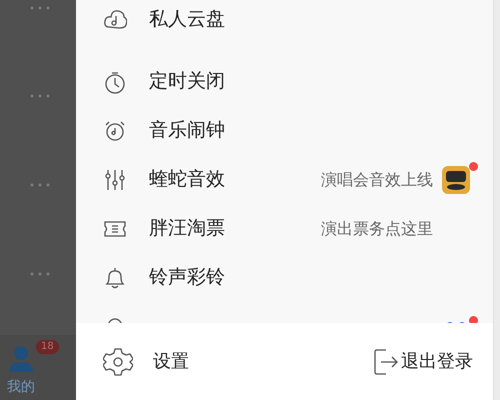 Image resolution: width=500 pixels, height=400 pixels. What do you see at coordinates (284, 81) in the screenshot?
I see `menu-item: 定时关闭` at bounding box center [284, 81].